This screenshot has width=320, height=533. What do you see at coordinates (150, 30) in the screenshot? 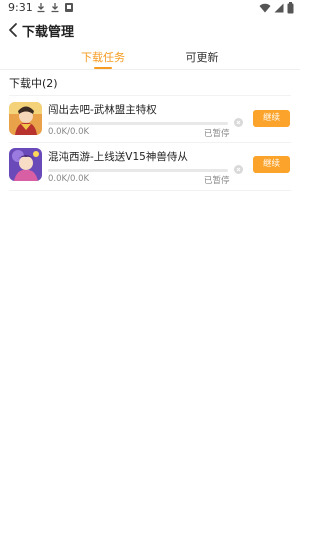
I see `header: 下载管理` at bounding box center [150, 30].